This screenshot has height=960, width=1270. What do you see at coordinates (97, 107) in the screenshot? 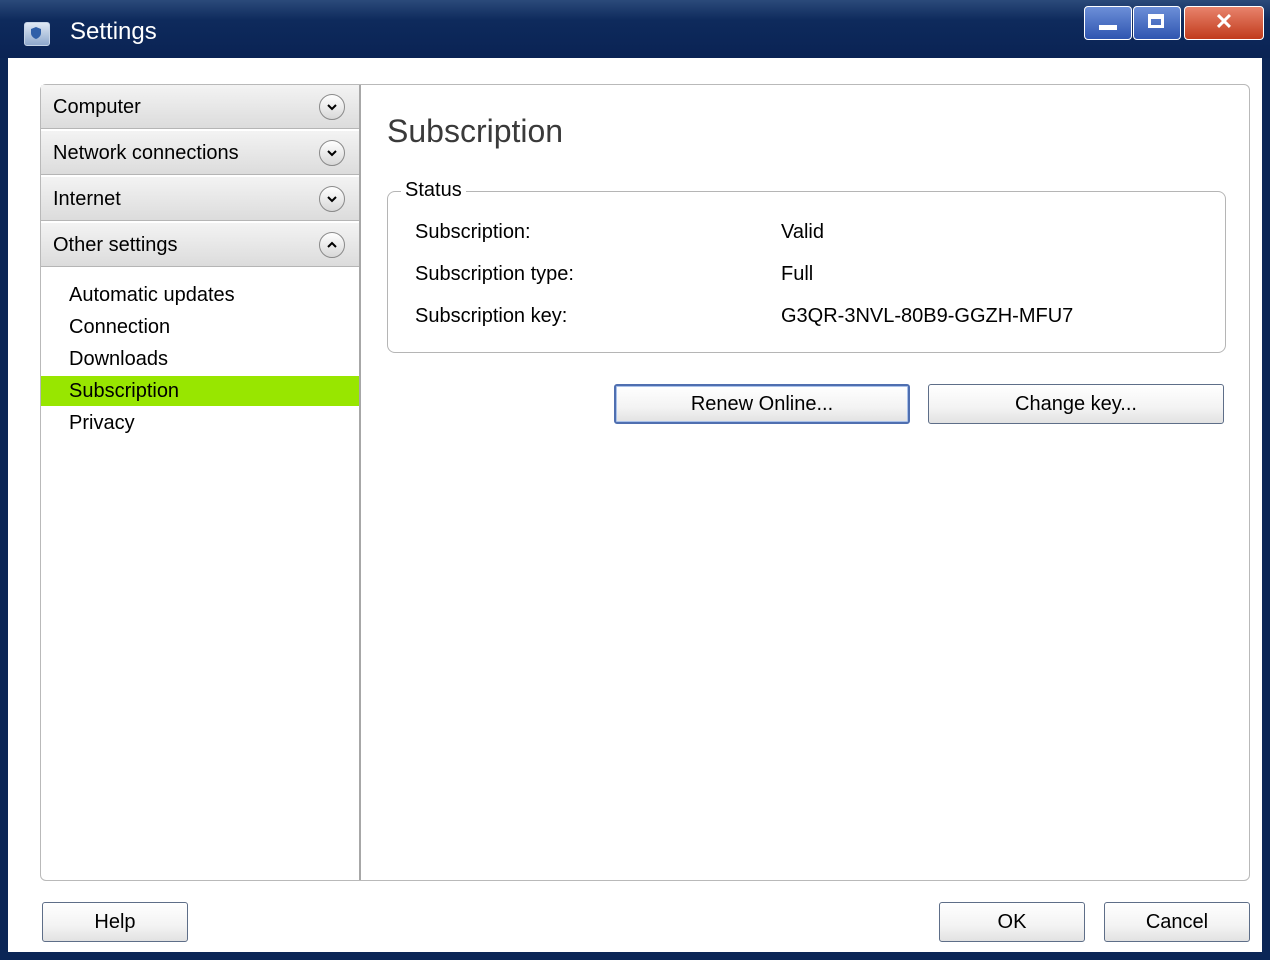
I see `nav-section-label: Computer` at bounding box center [97, 107].